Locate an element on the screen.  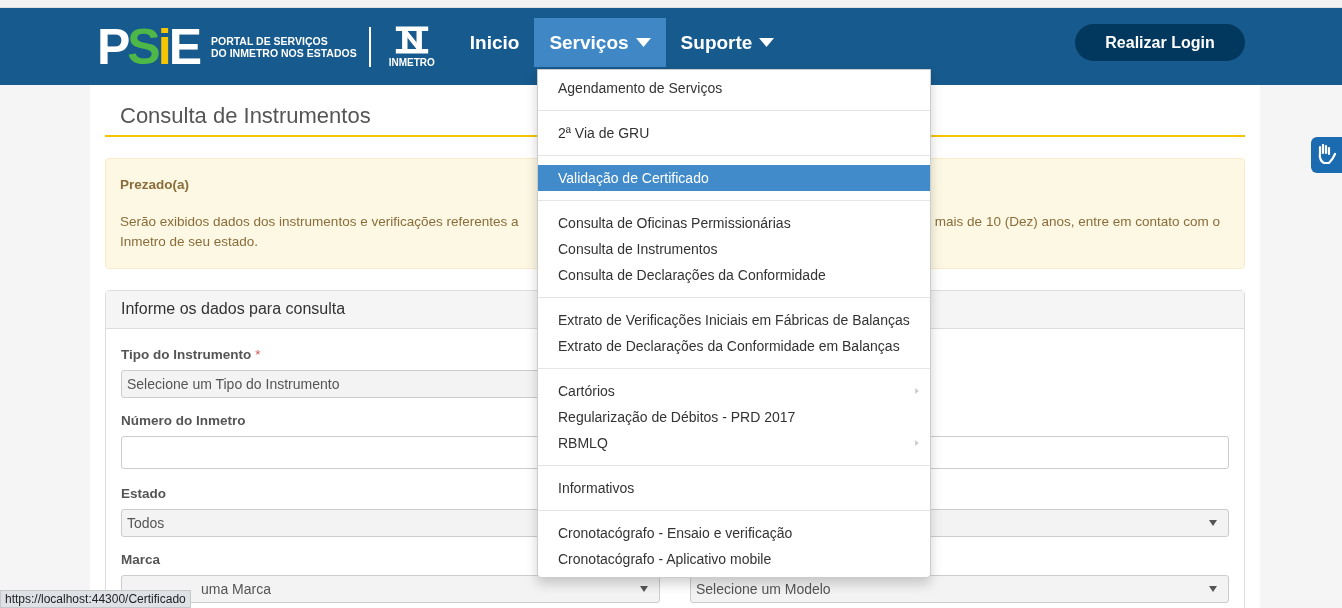
field-label: Marca is located at coordinates (141, 560).